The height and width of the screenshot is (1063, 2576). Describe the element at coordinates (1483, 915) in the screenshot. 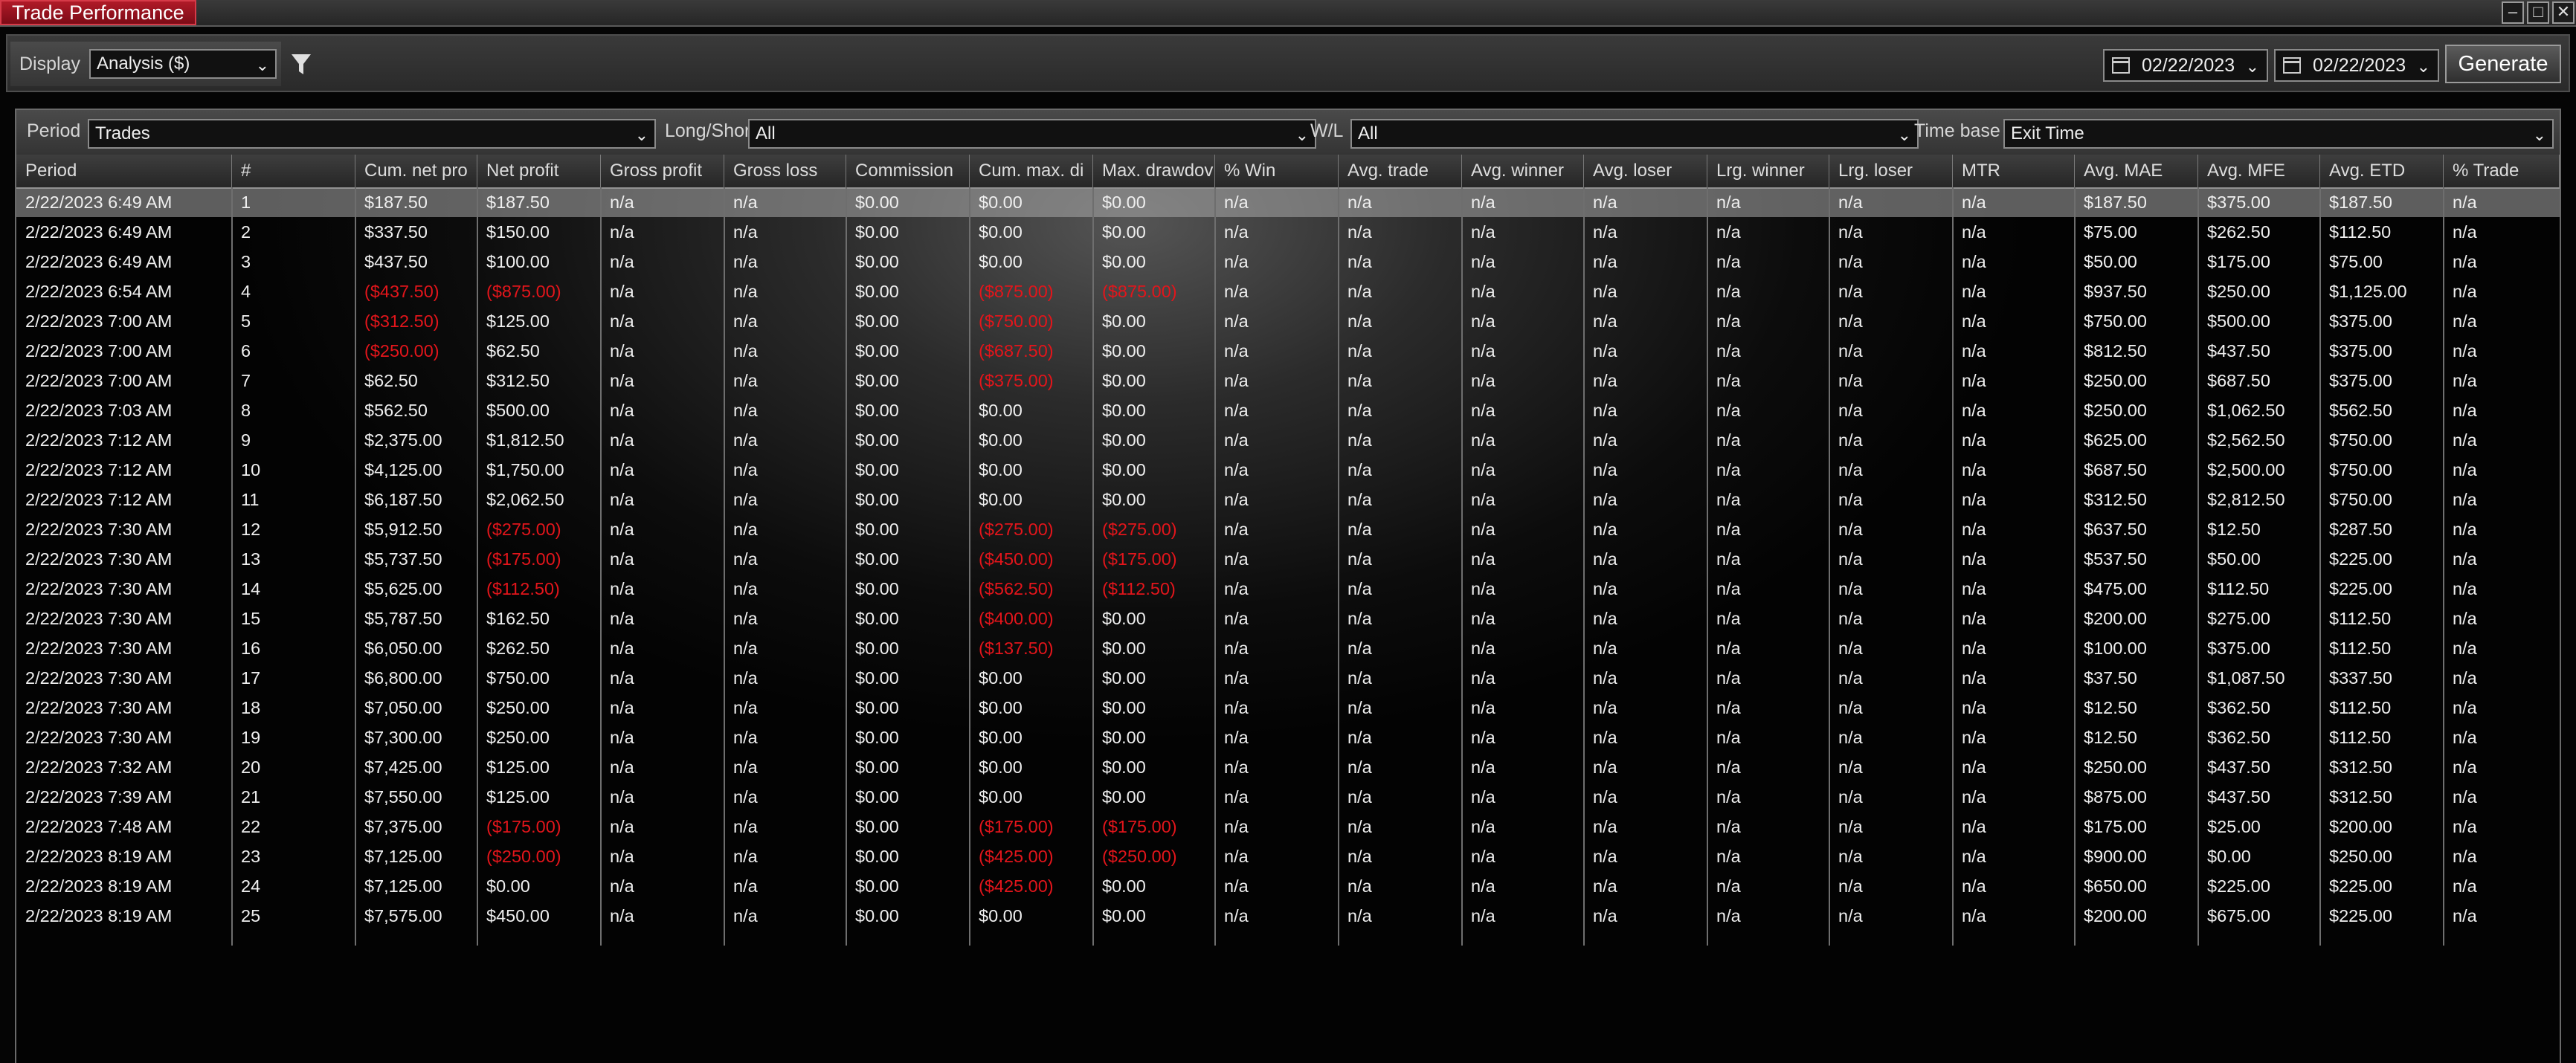

I see `cell-avg-winner: n/a` at that location.